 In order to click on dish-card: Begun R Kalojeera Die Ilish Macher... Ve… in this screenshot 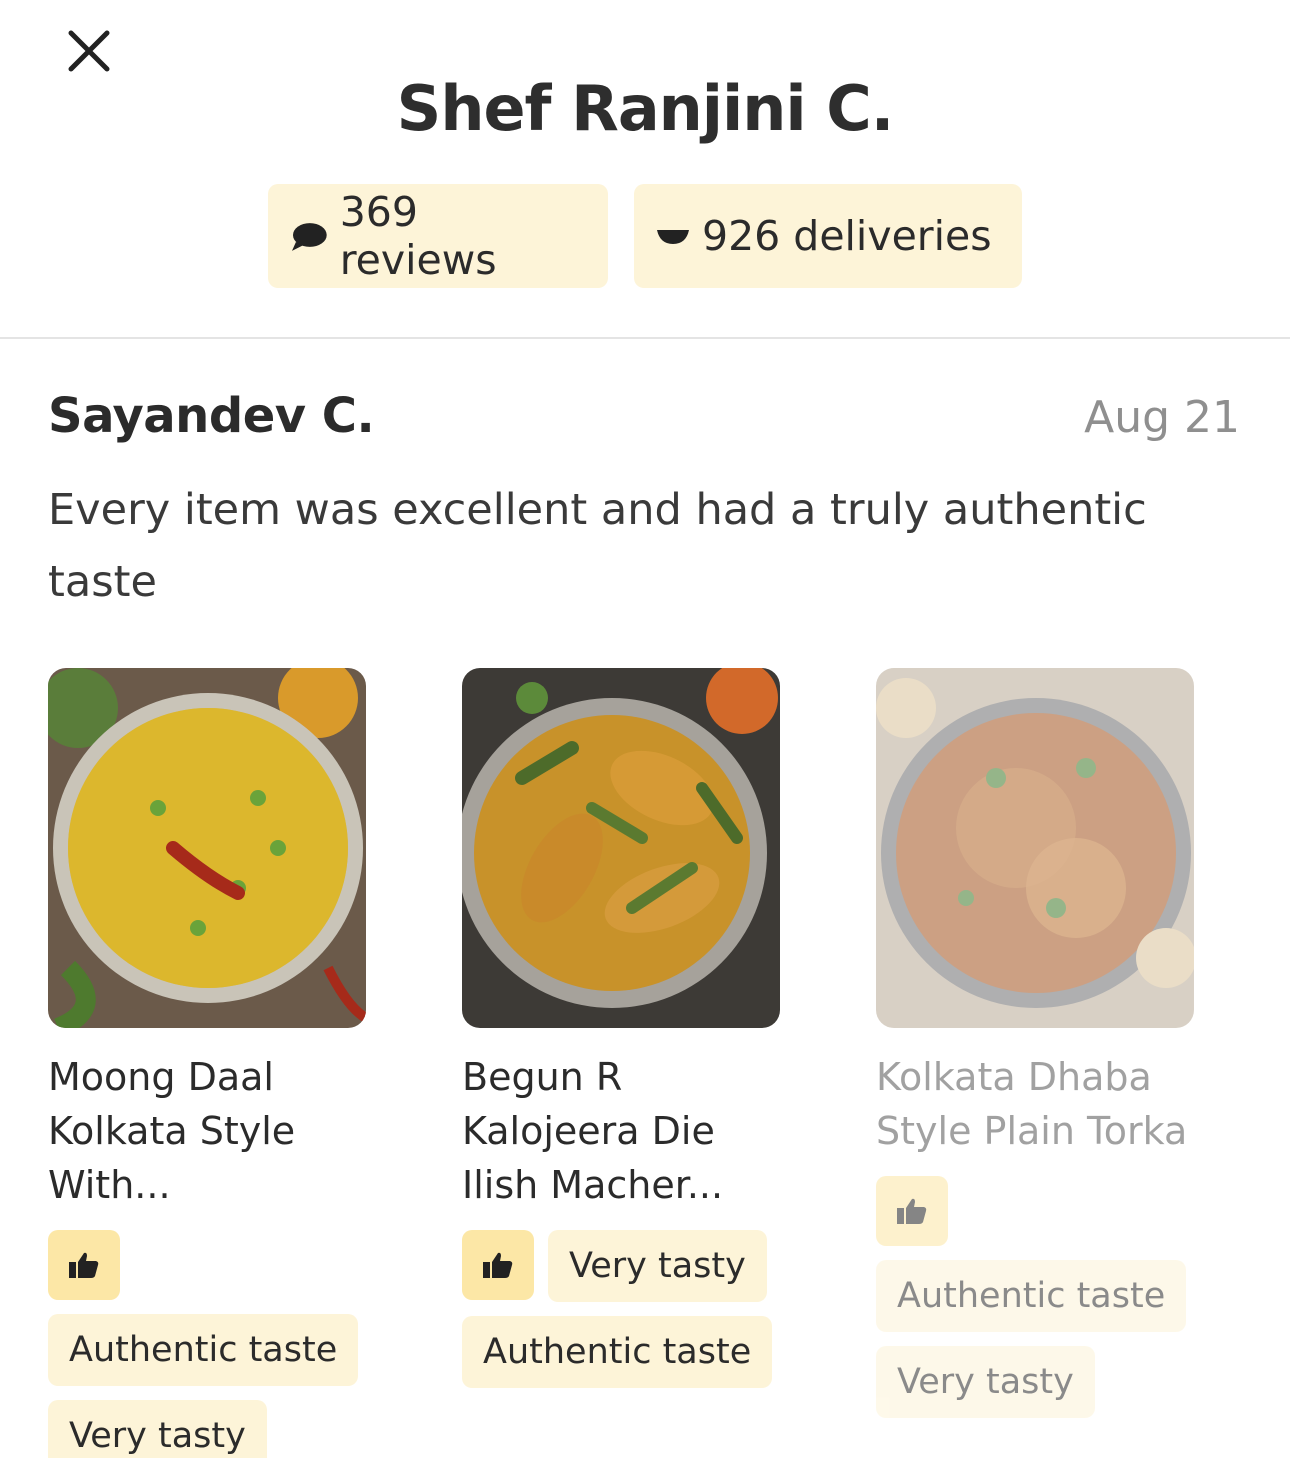, I will do `click(632, 1028)`.